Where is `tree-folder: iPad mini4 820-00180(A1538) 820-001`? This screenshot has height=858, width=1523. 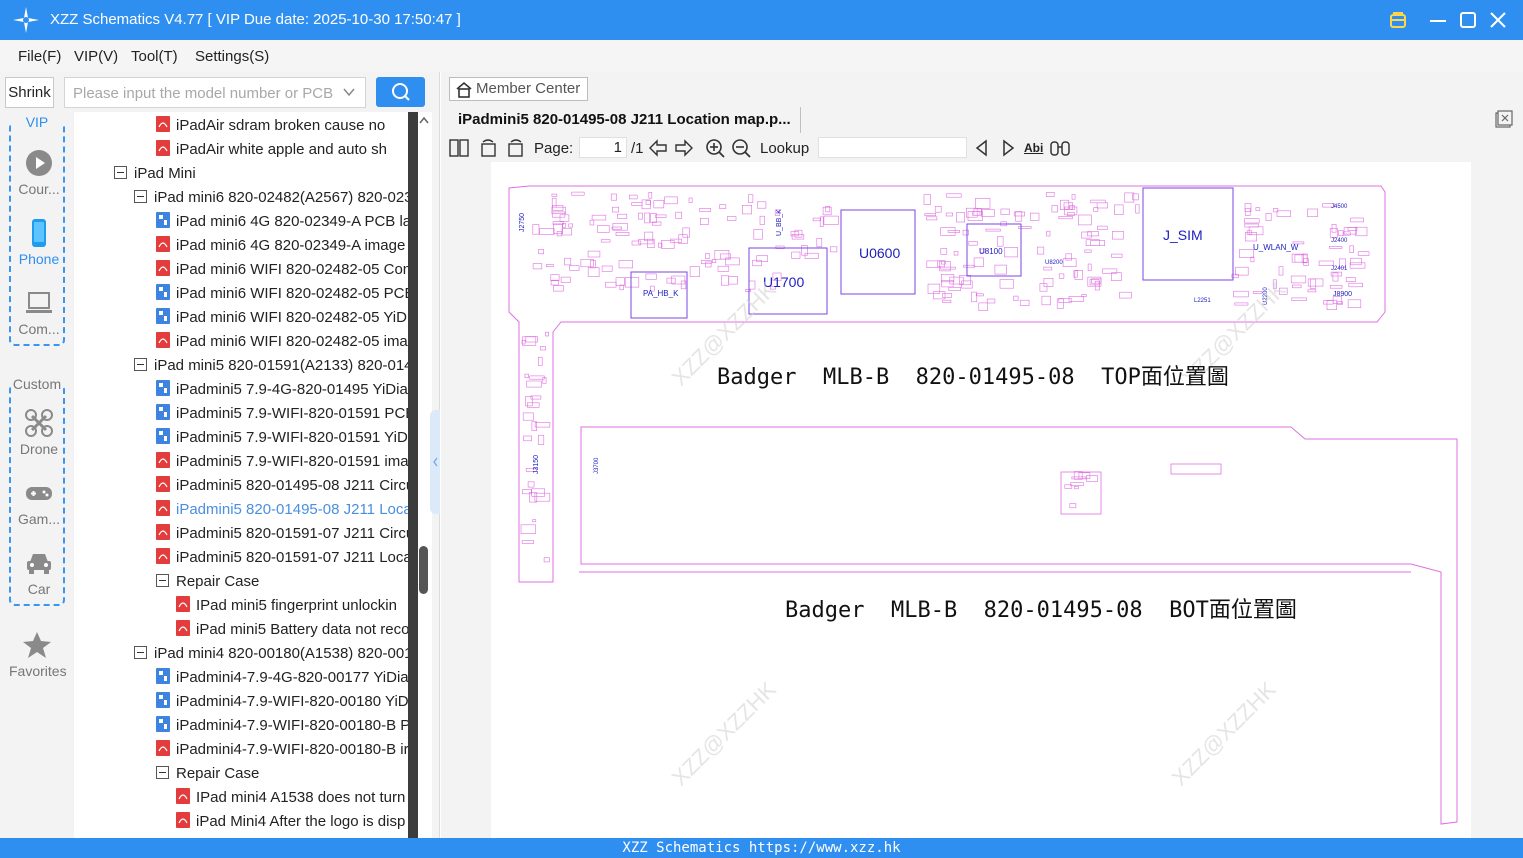 tree-folder: iPad mini4 820-00180(A1538) 820-001 is located at coordinates (271, 654).